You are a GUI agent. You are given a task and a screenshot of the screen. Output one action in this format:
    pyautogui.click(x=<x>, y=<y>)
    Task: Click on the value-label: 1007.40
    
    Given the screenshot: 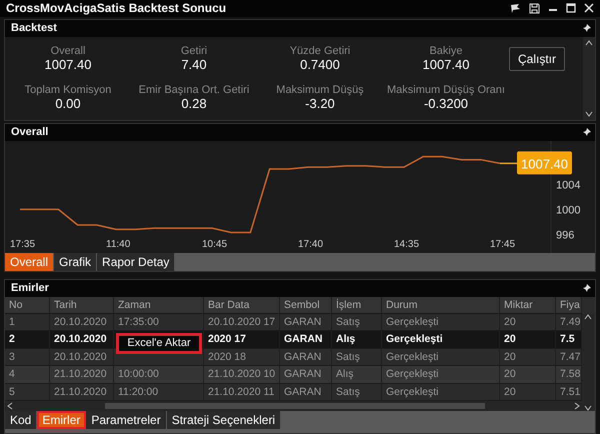 What is the action you would take?
    pyautogui.click(x=544, y=162)
    